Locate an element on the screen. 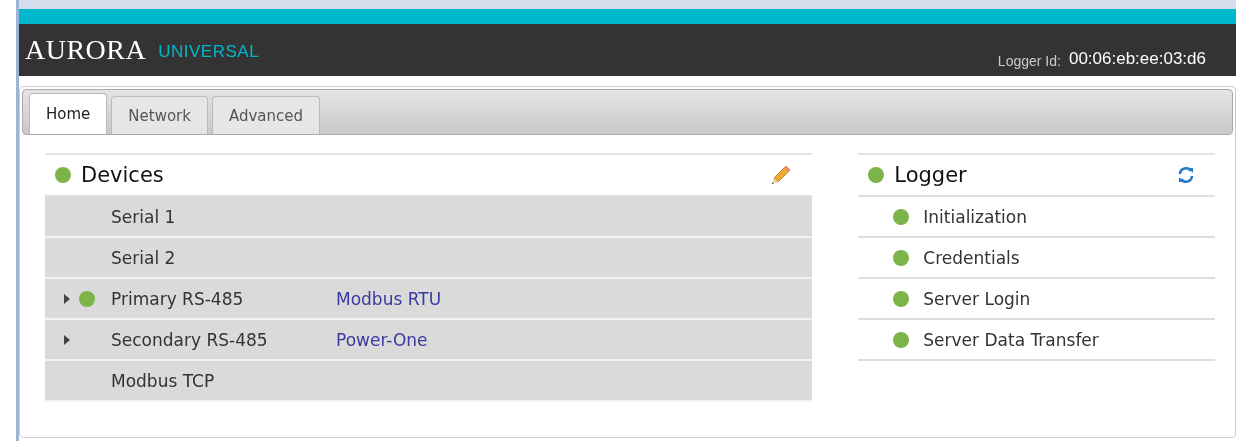 Image resolution: width=1236 pixels, height=441 pixels. device-name: Secondary RS-485 is located at coordinates (190, 339).